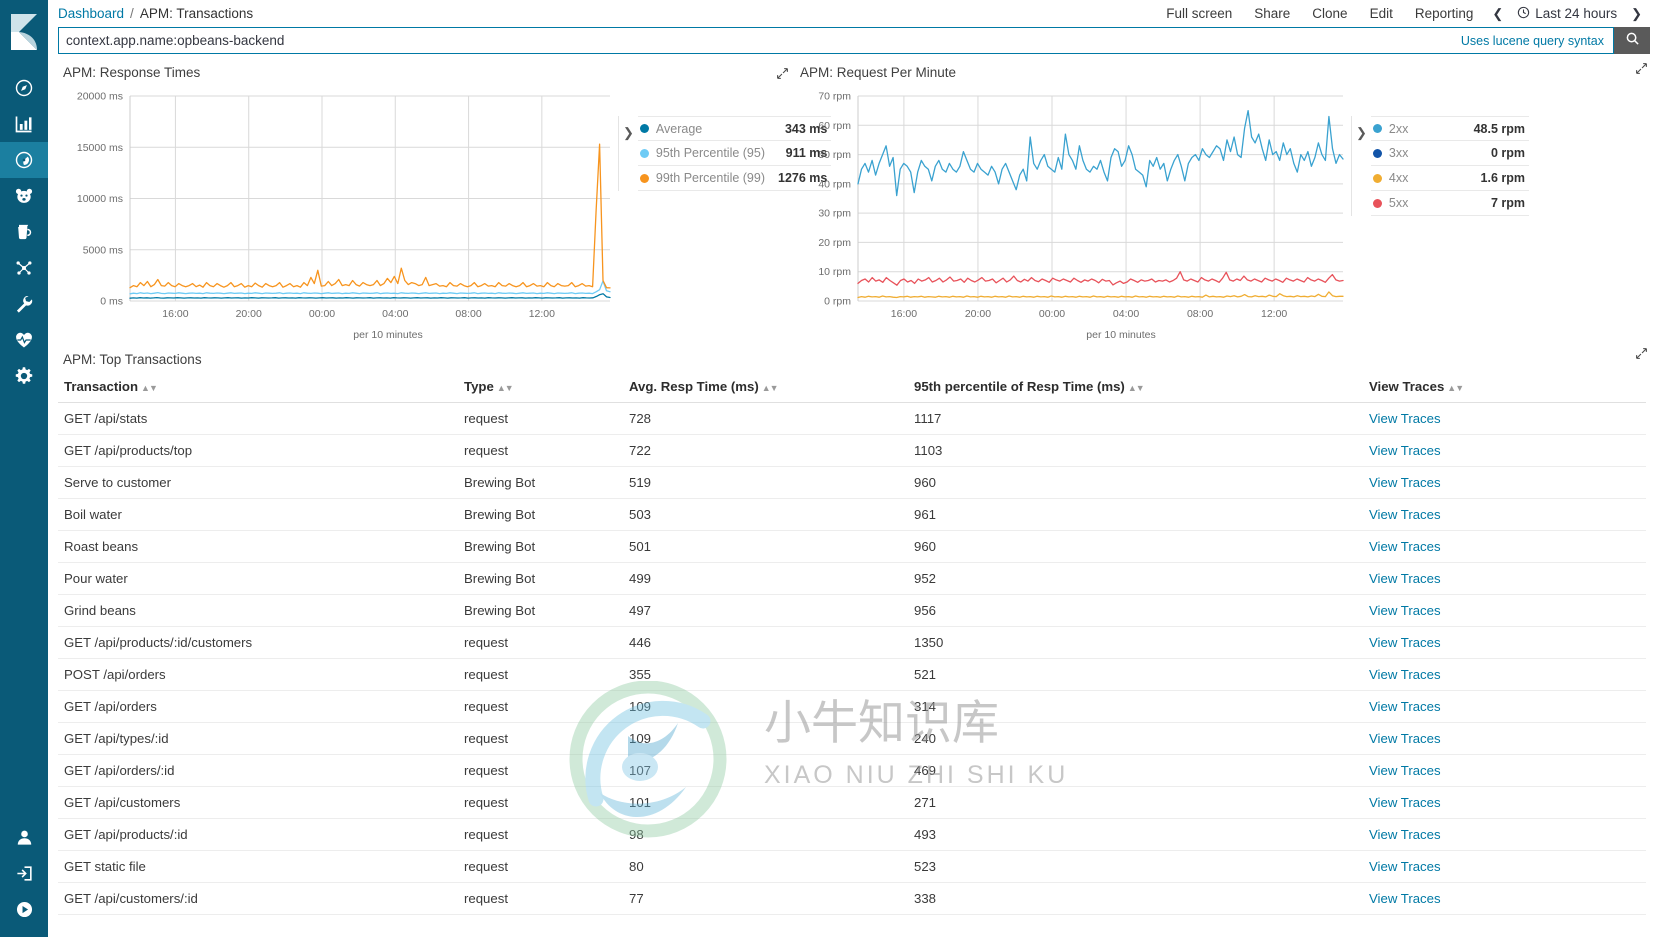 The width and height of the screenshot is (1656, 937). I want to click on svg-text: 30 rpm, so click(834, 214).